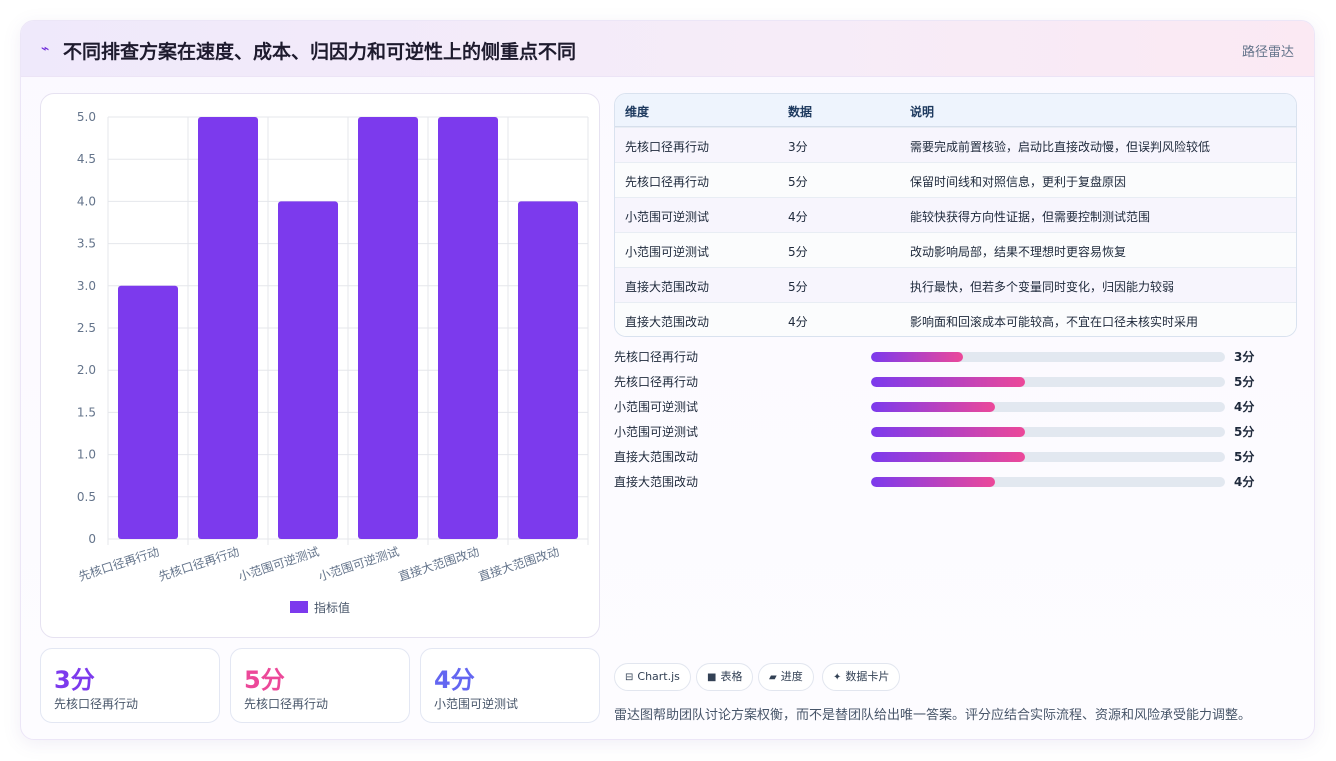 Image resolution: width=1336 pixels, height=761 pixels. Describe the element at coordinates (86, 286) in the screenshot. I see `y-tick-label: 3.0` at that location.